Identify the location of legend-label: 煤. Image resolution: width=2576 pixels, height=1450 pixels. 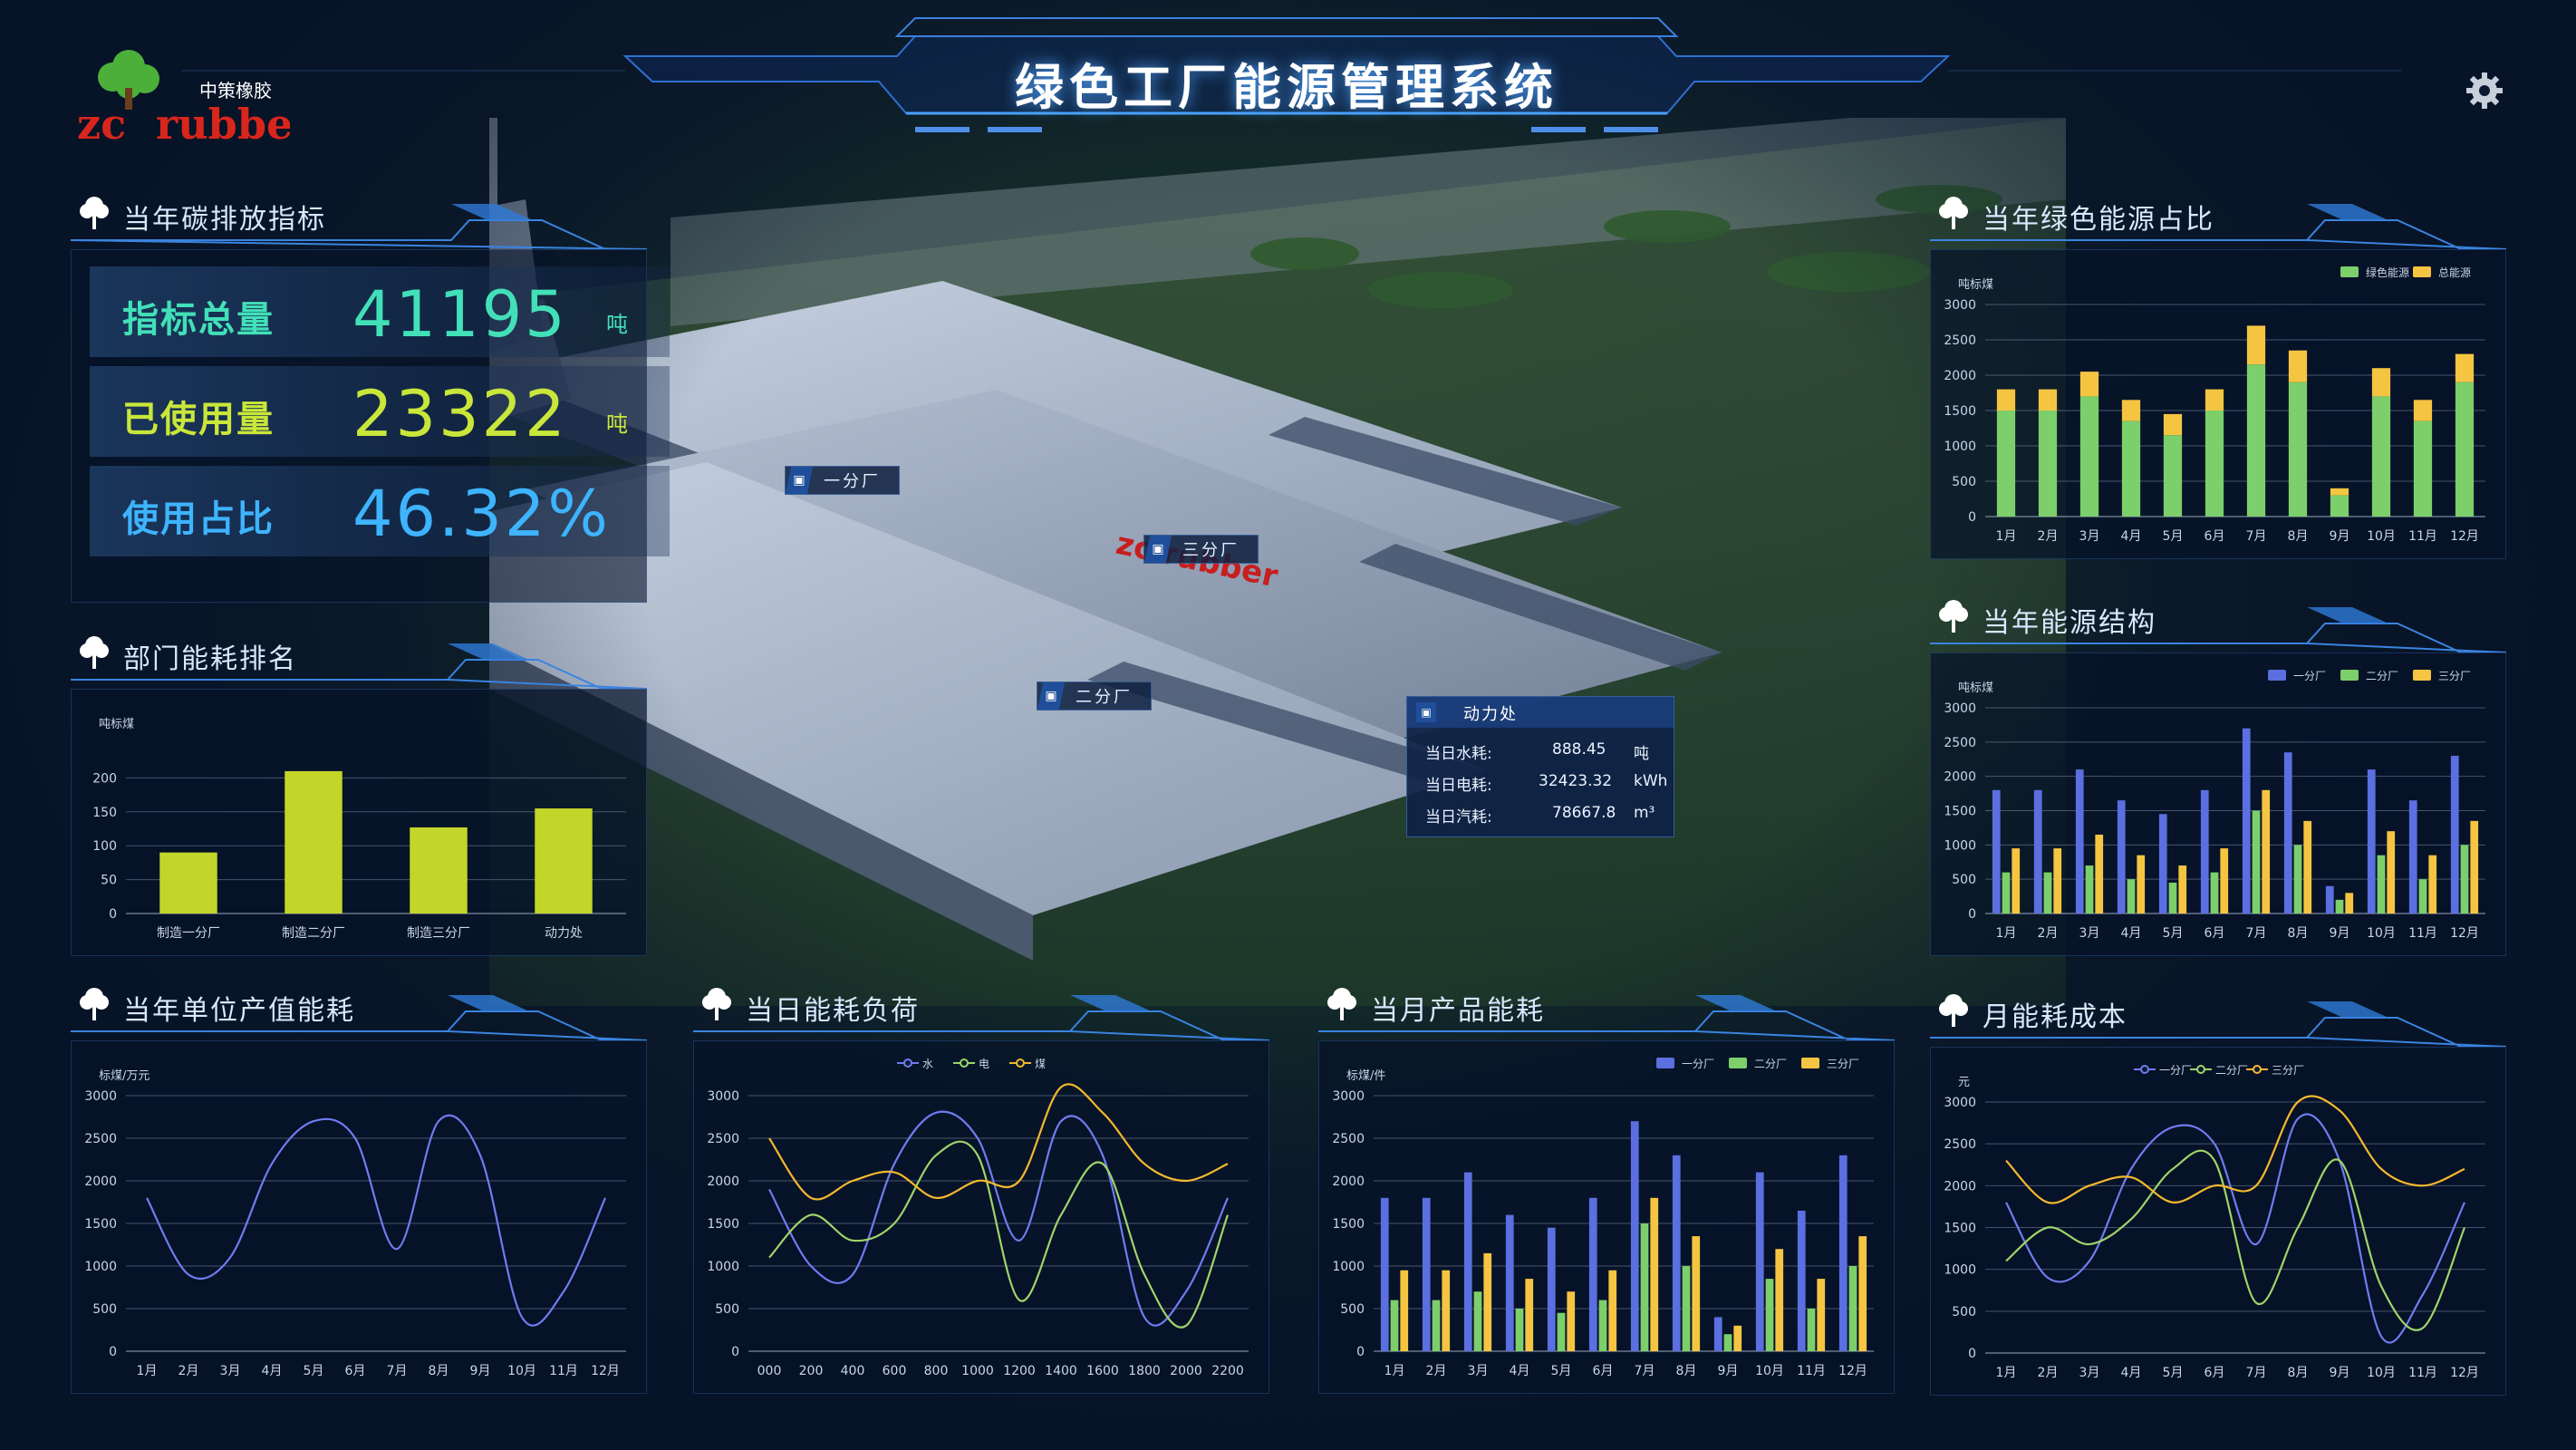
(1040, 1064).